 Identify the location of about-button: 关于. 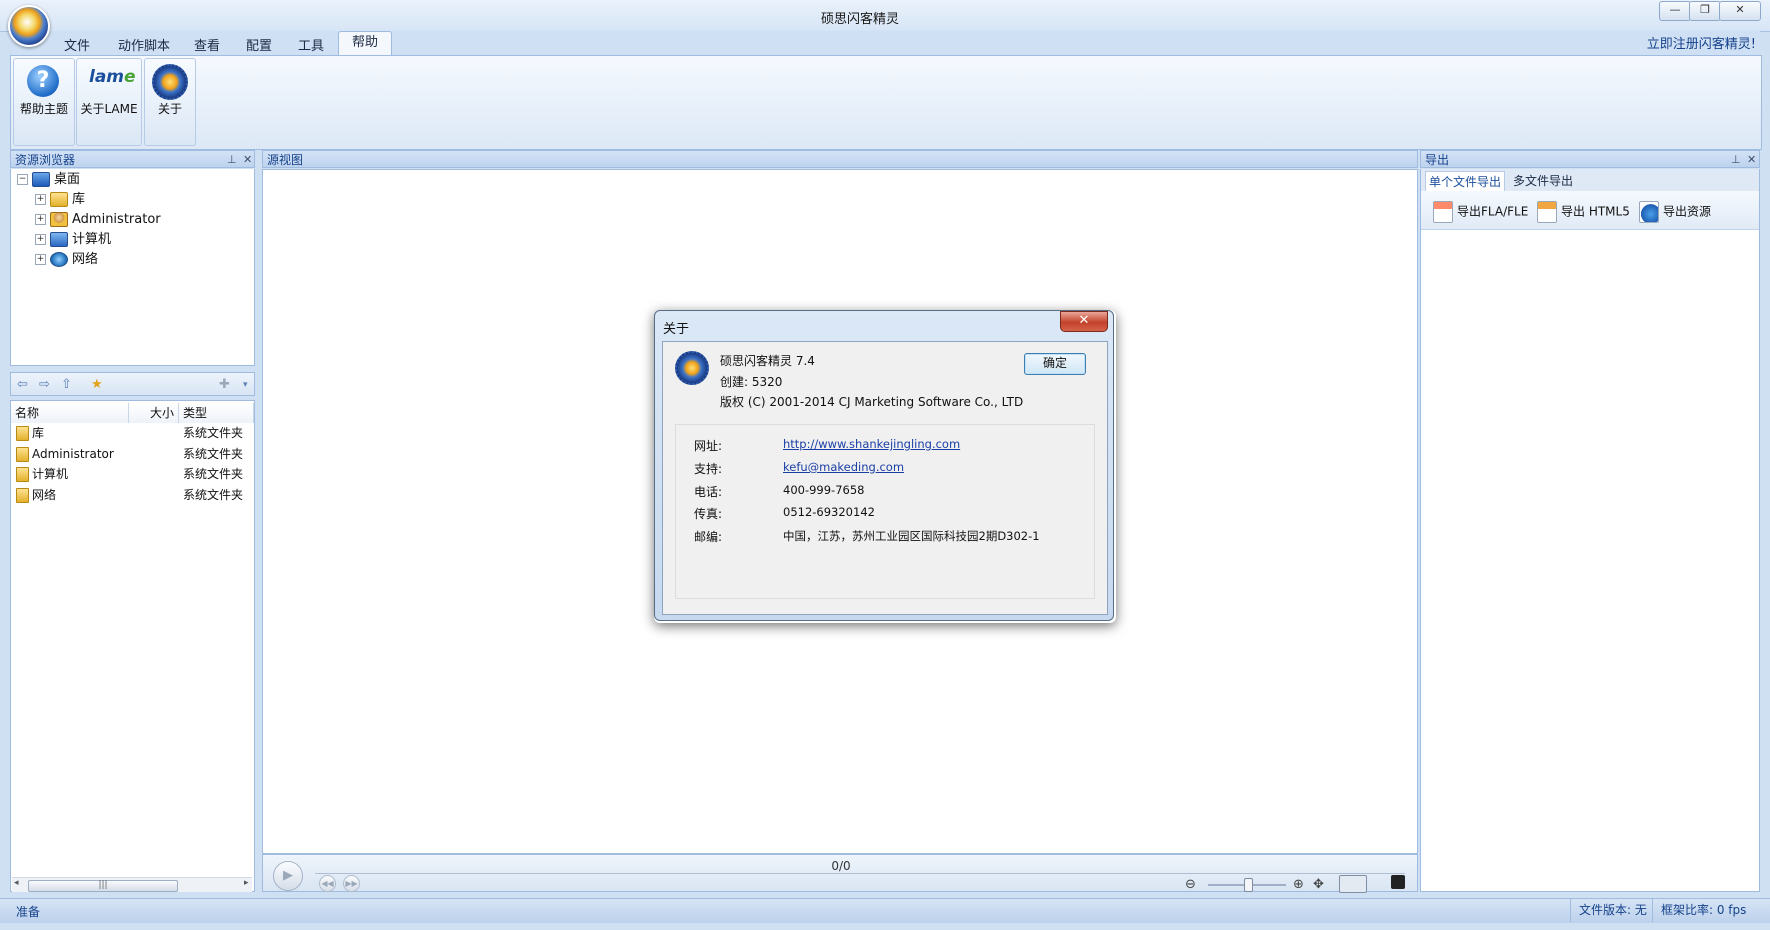
(170, 102).